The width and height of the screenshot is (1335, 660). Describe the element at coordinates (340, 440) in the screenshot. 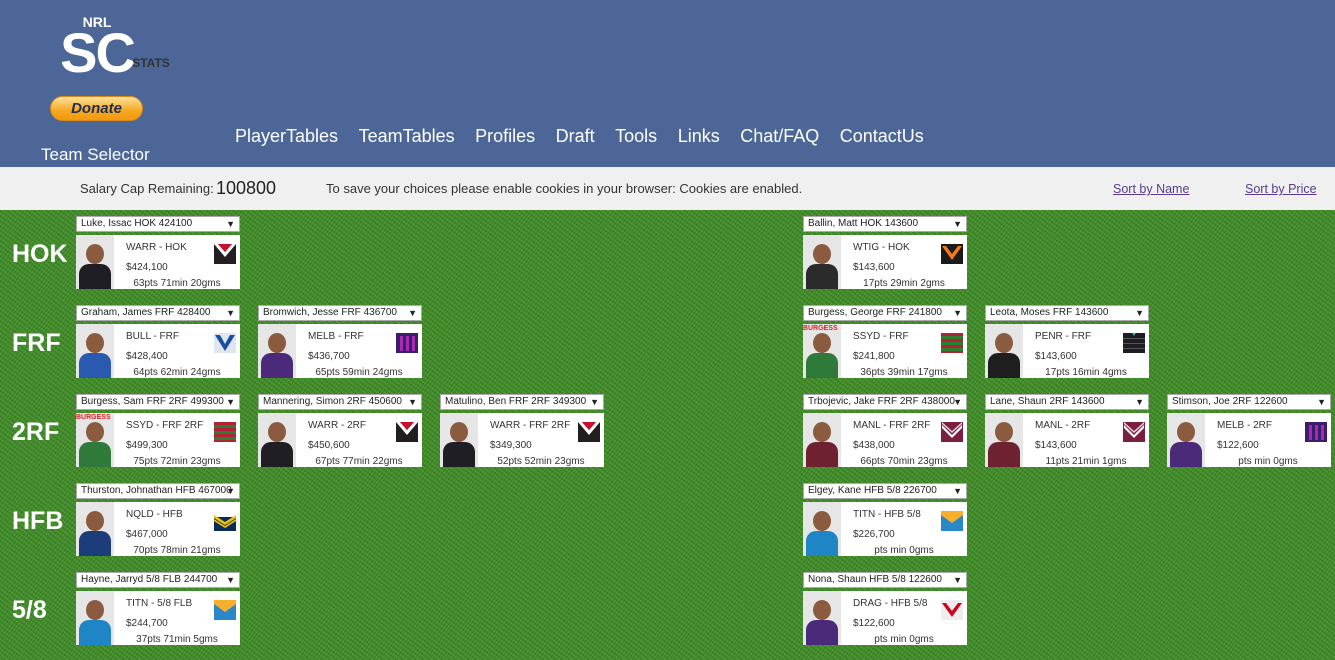

I see `player-card: WARR - 2RF $450,600 67pts 77min 22gms` at that location.